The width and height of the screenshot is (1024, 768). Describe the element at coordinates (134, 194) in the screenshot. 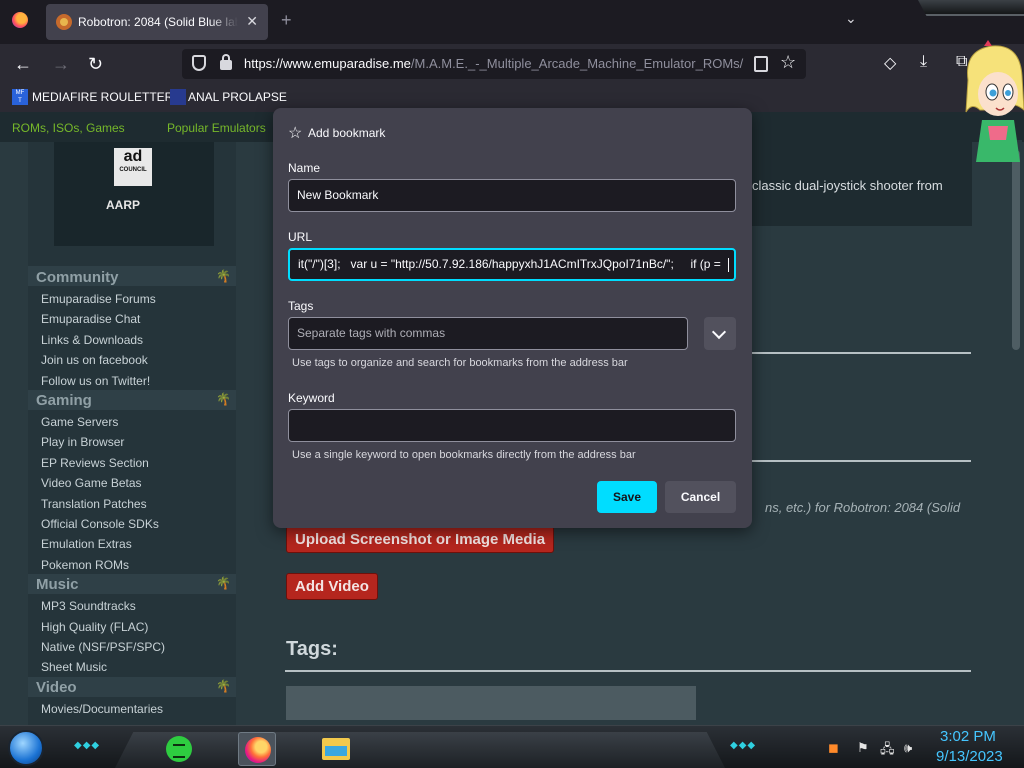

I see `ad-banner: ad COUNCIL AARP` at that location.